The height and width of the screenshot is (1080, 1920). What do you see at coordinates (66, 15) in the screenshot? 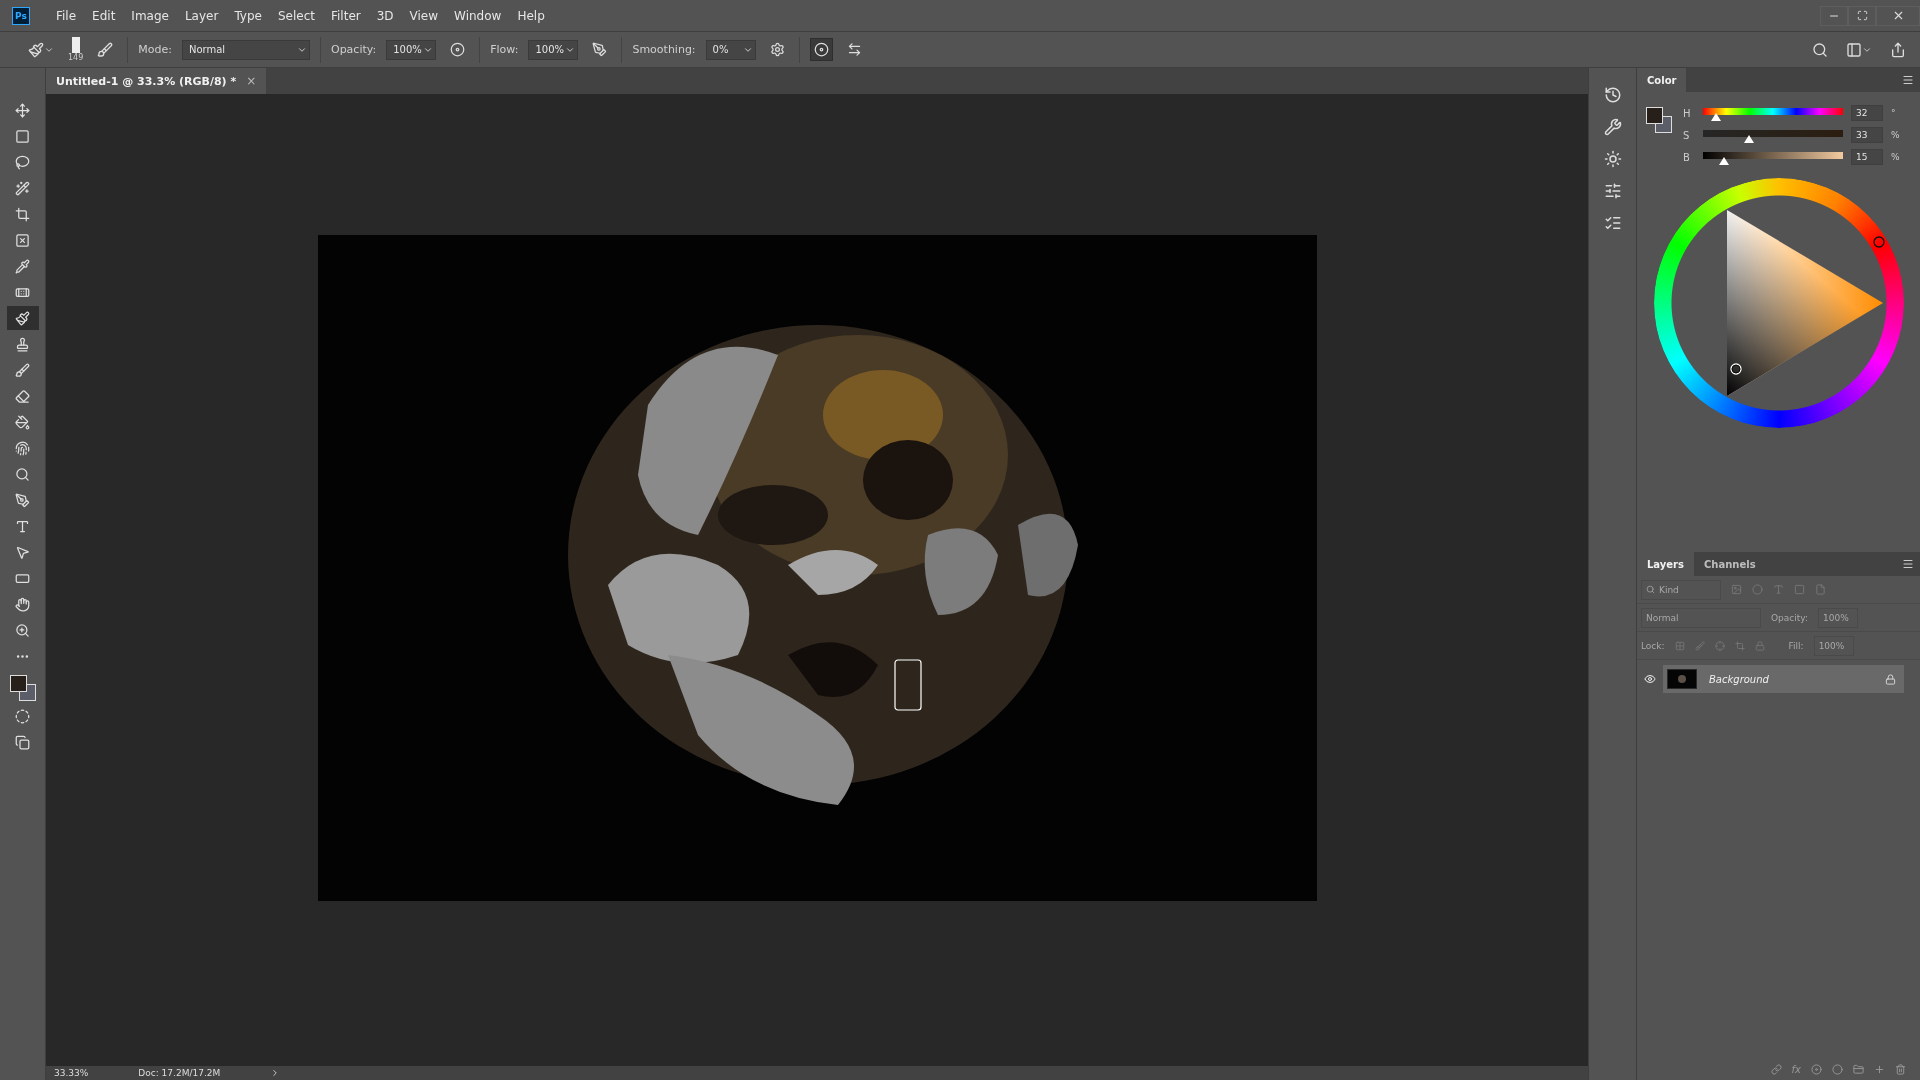
I see `menu-item: File` at bounding box center [66, 15].